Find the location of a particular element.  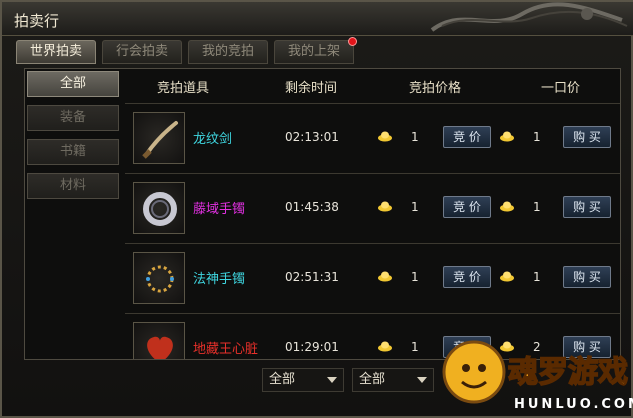

svg-text: 魂罗游戏 is located at coordinates (568, 372).